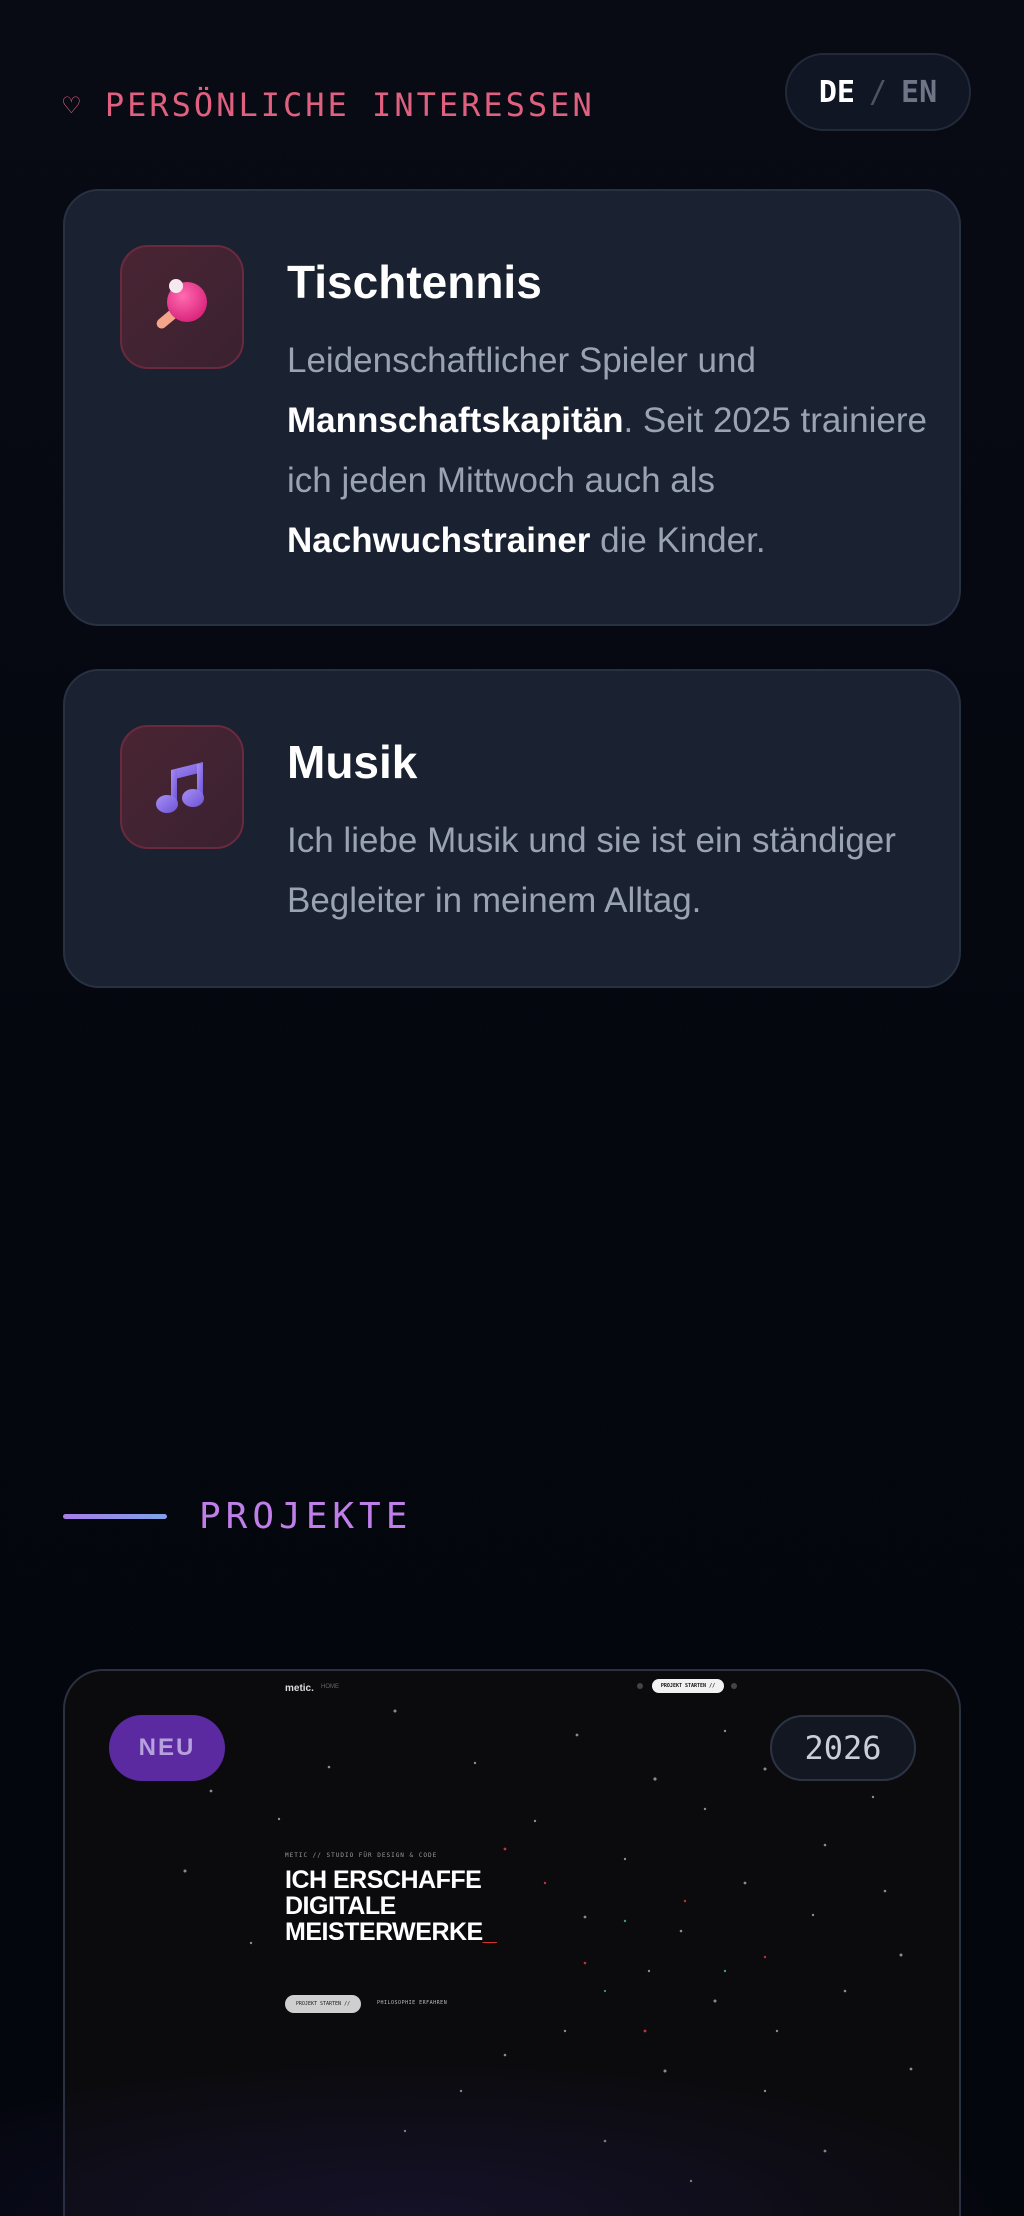 The width and height of the screenshot is (1024, 2216). What do you see at coordinates (837, 92) in the screenshot?
I see `lang-de-option: DE` at bounding box center [837, 92].